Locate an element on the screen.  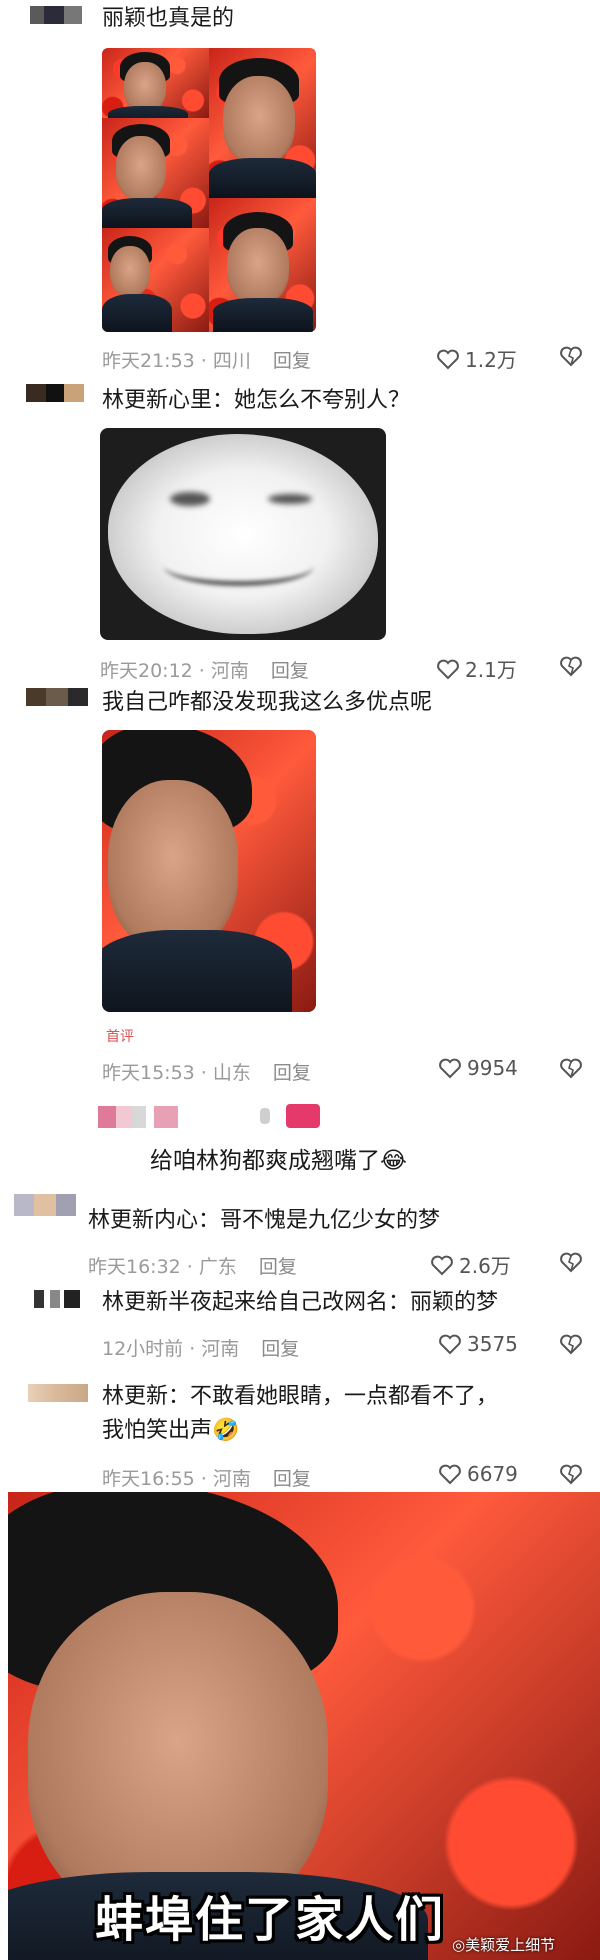
first-comment-badge: 首评 is located at coordinates (120, 1037).